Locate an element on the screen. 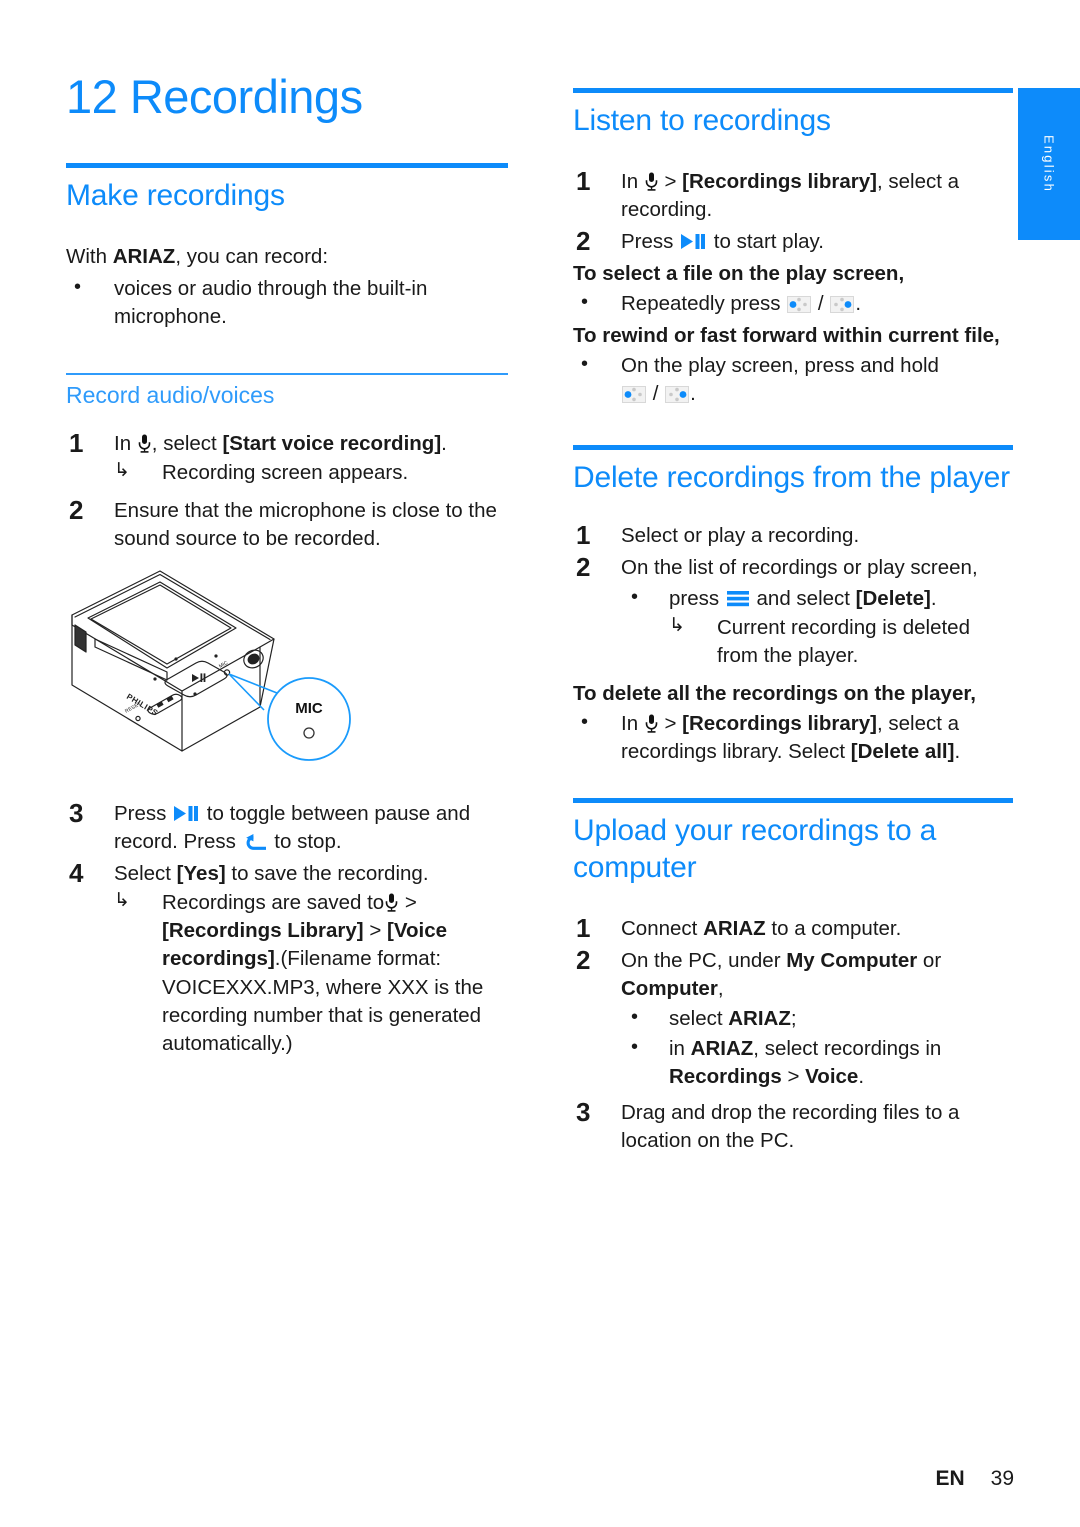  mic-callout-circle is located at coordinates (309, 719).